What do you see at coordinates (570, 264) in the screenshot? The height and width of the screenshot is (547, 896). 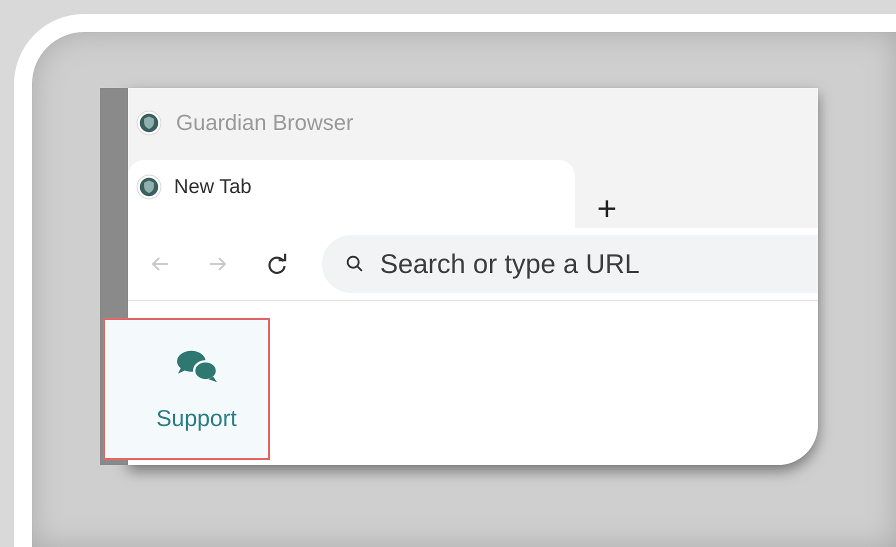 I see `address-bar: Search or type a URL` at bounding box center [570, 264].